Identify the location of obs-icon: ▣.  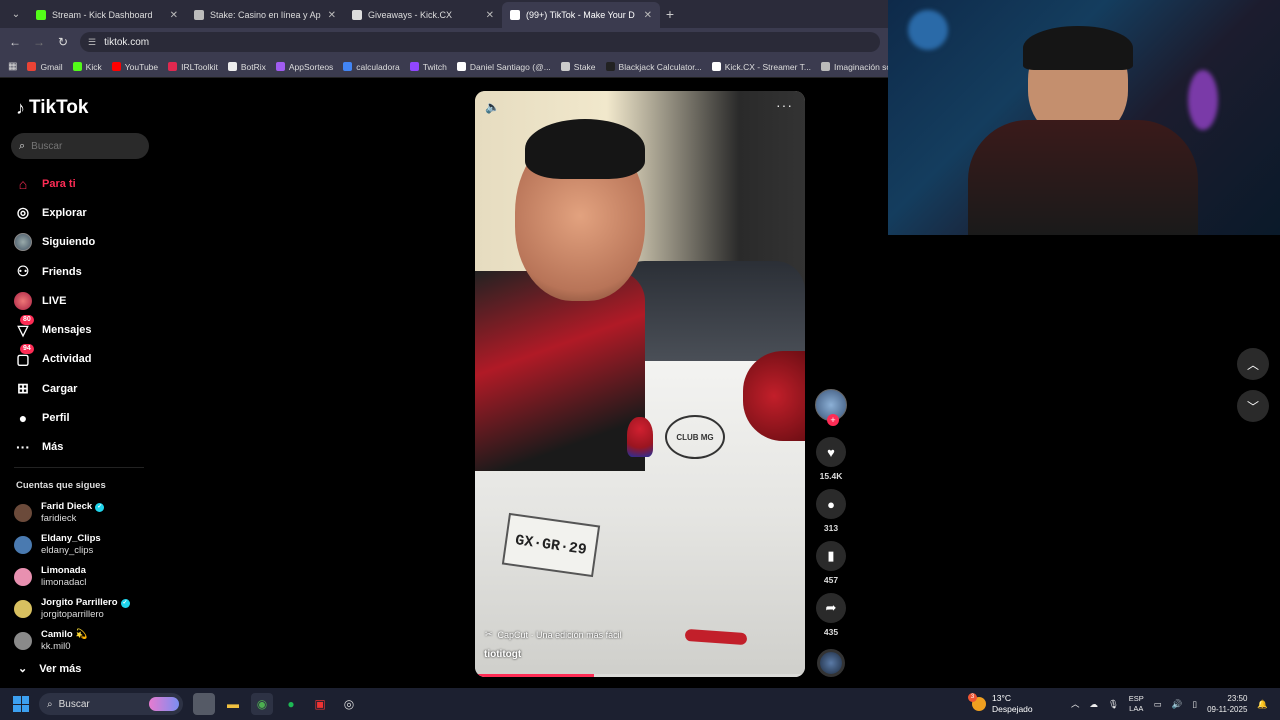
(320, 704).